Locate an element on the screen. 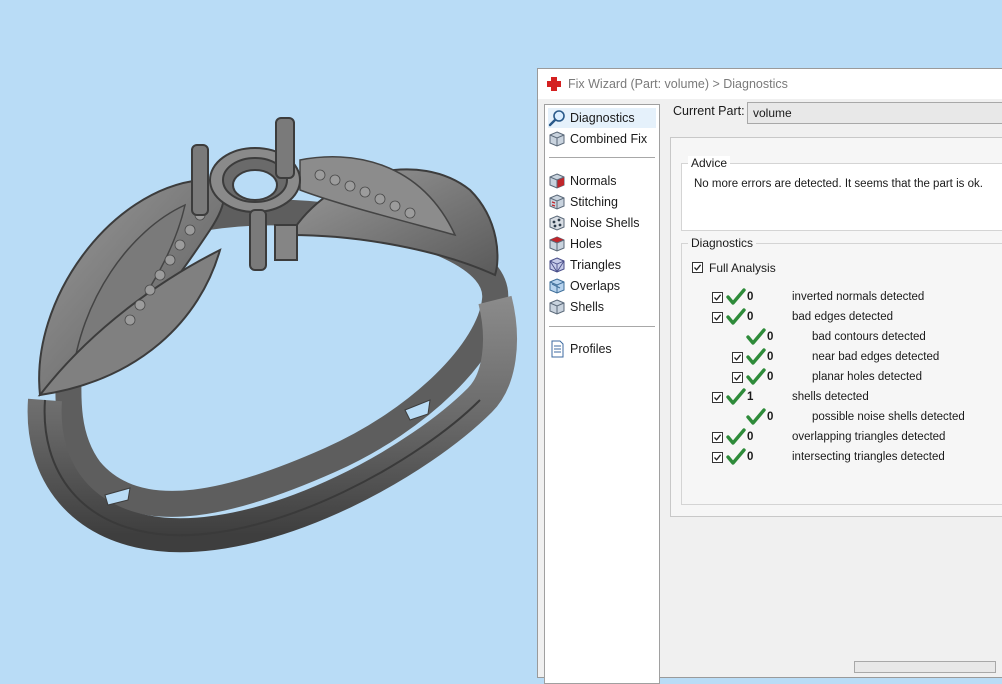 Image resolution: width=1002 pixels, height=684 pixels. nav-item-label: Profiles is located at coordinates (591, 349).